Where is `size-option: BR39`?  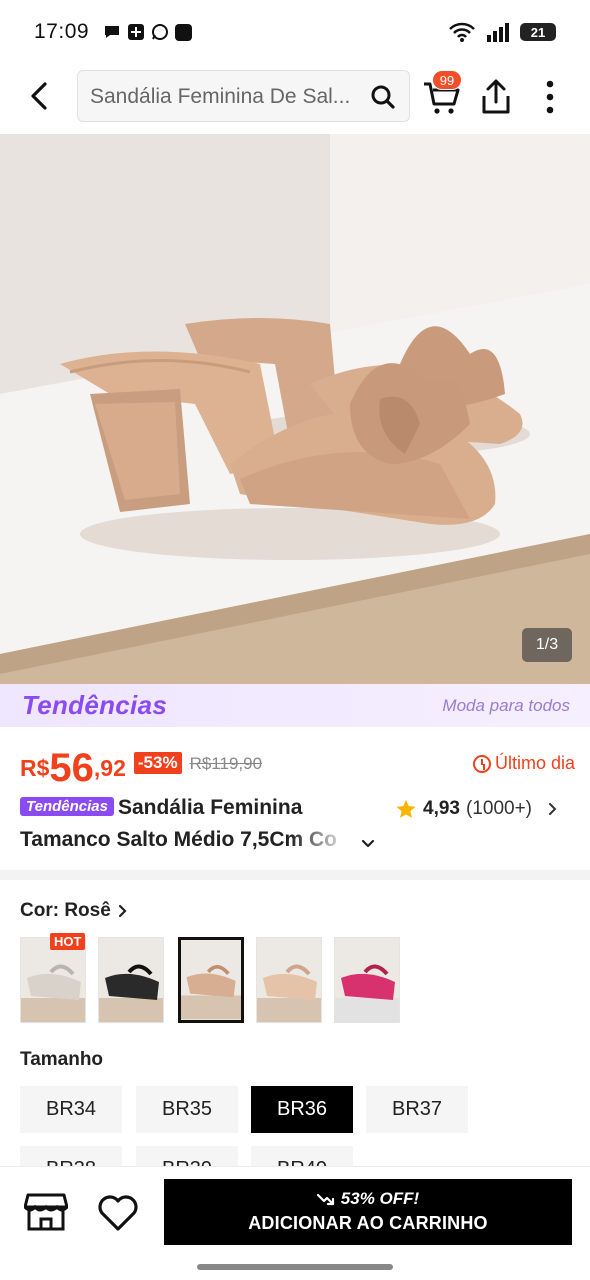 size-option: BR39 is located at coordinates (187, 1156).